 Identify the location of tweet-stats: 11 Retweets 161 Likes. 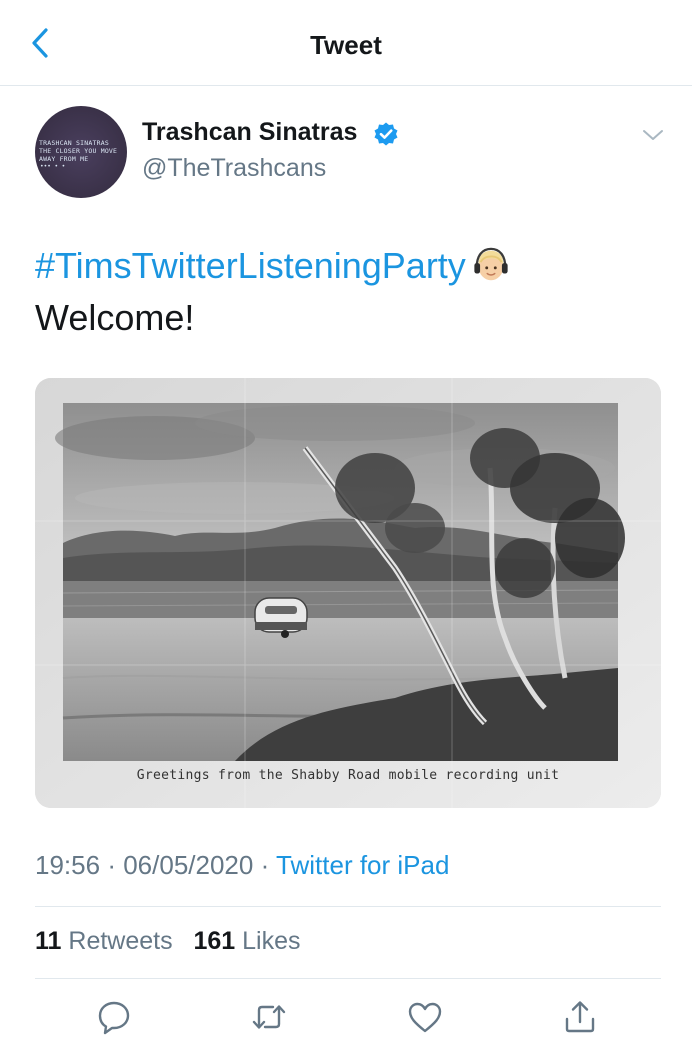
(168, 941).